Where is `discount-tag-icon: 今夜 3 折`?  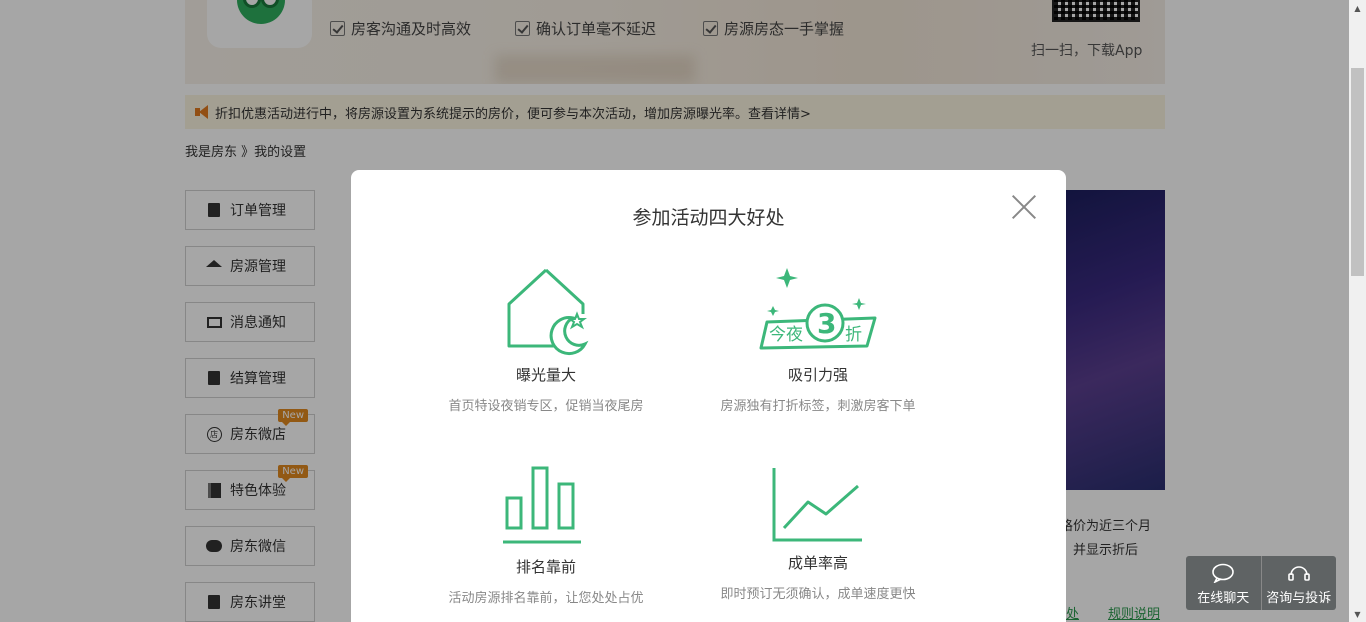
discount-tag-icon: 今夜 3 折 is located at coordinates (818, 309).